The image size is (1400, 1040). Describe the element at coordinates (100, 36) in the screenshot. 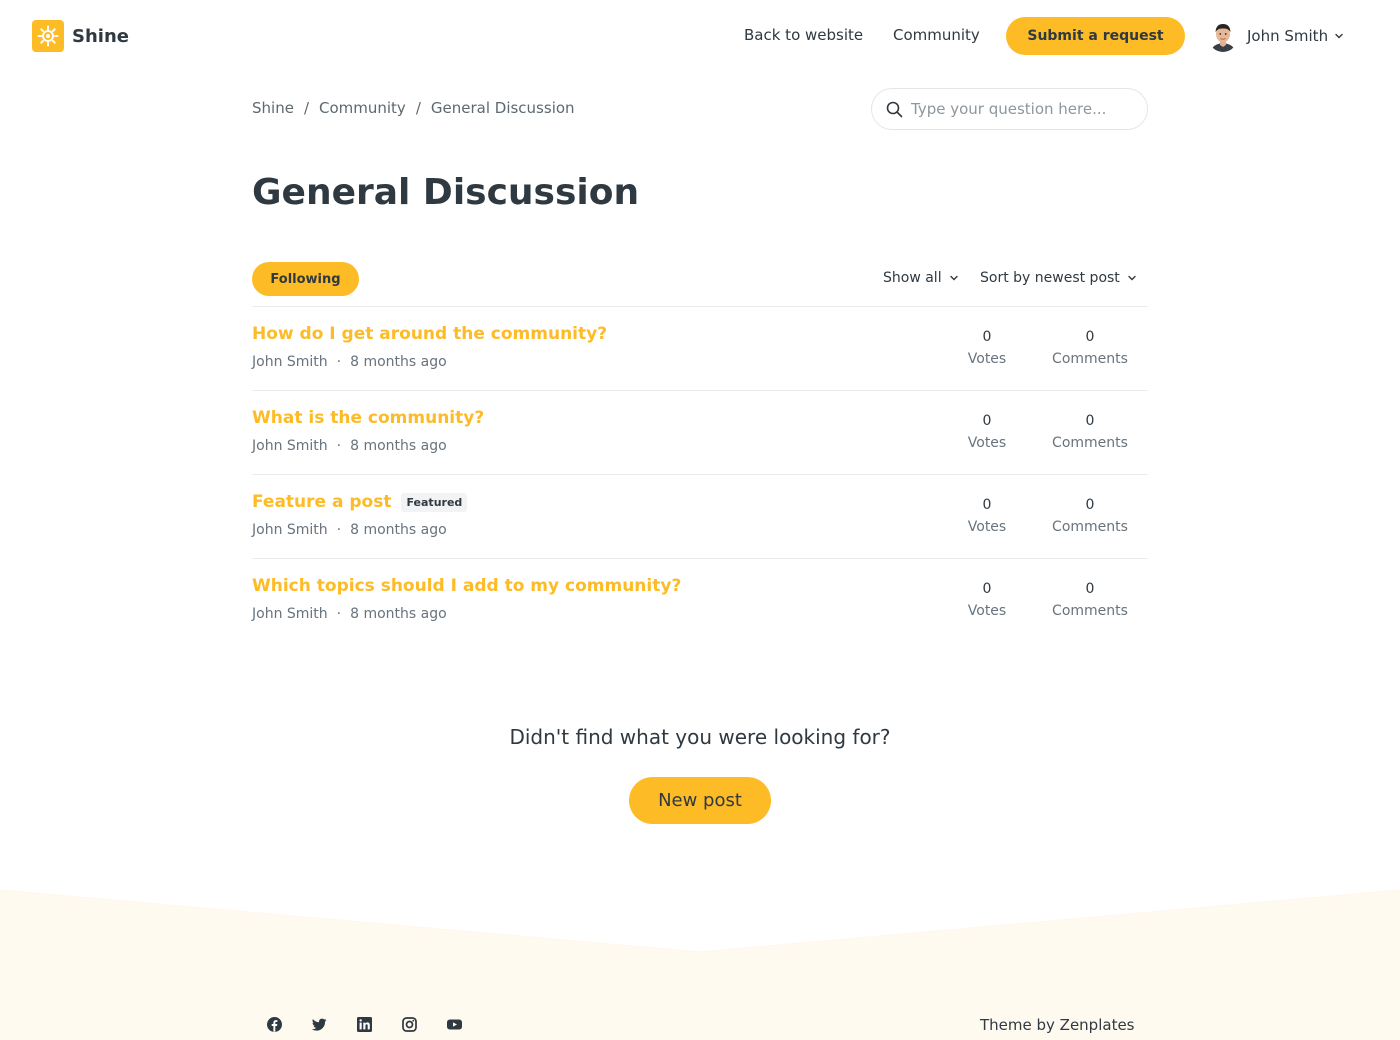

I see `brand-name: Shine` at that location.